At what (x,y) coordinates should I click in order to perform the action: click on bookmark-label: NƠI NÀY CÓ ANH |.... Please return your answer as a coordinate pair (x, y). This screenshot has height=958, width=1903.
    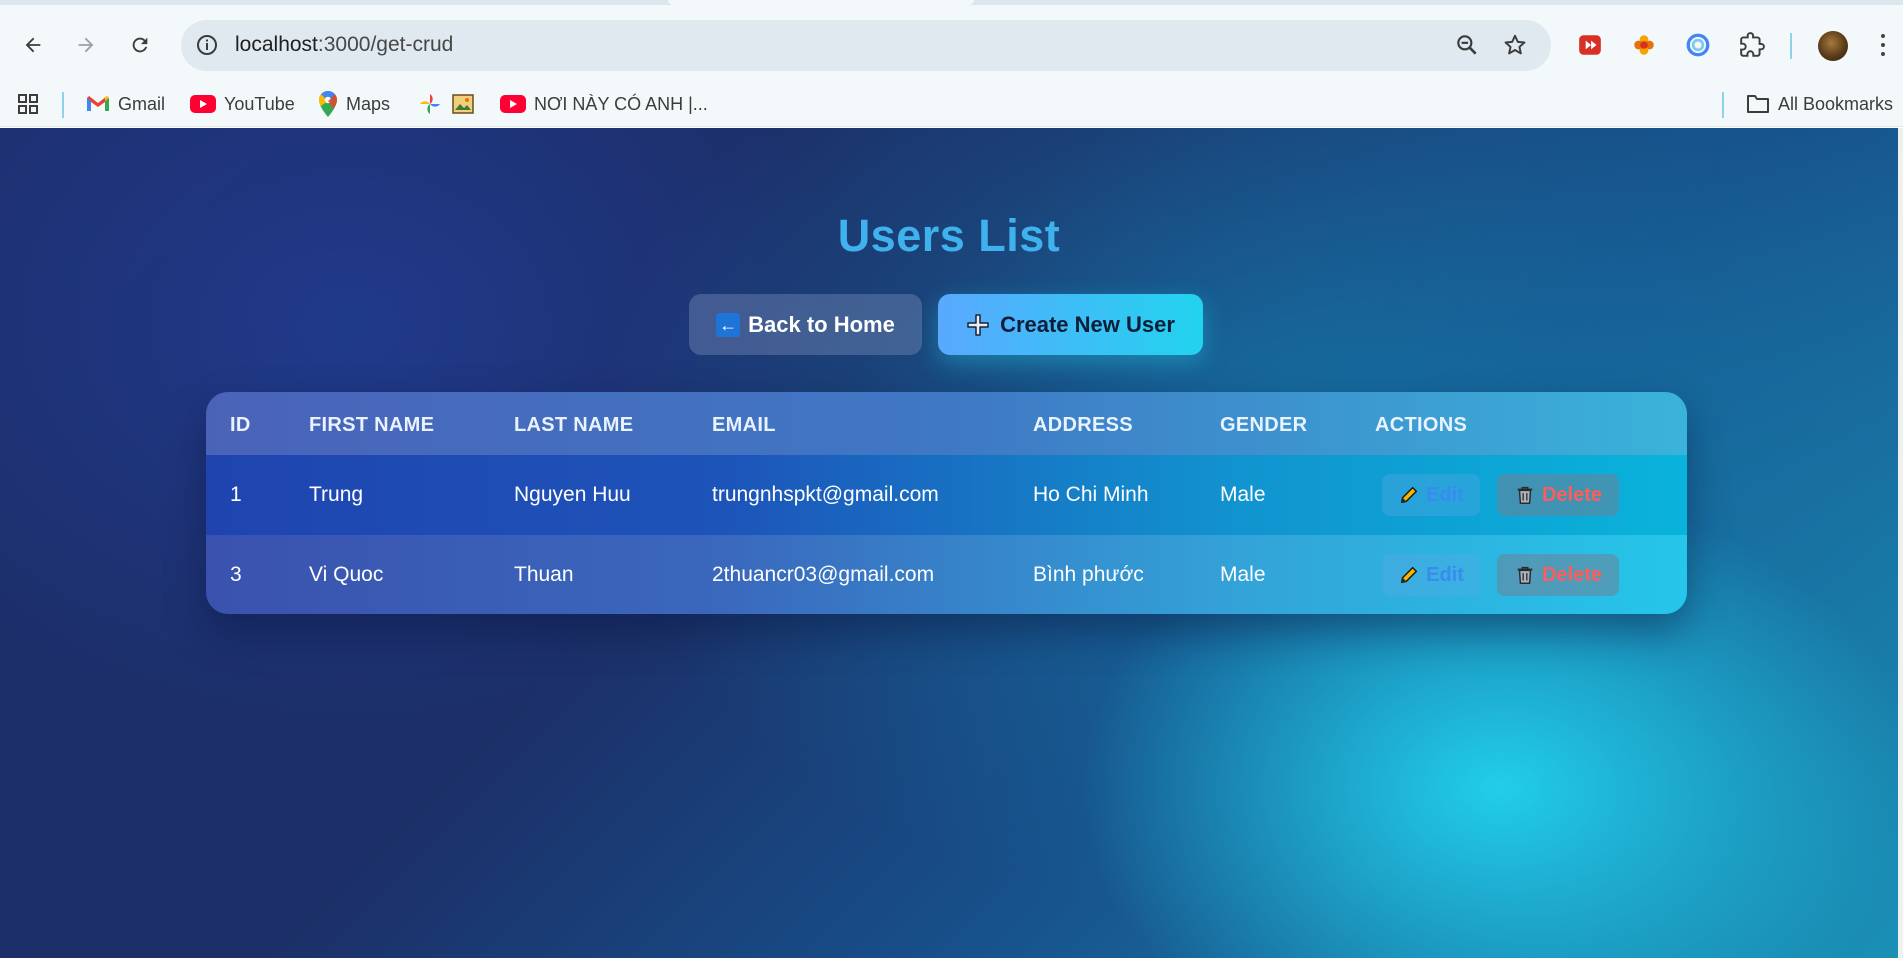
    Looking at the image, I should click on (621, 103).